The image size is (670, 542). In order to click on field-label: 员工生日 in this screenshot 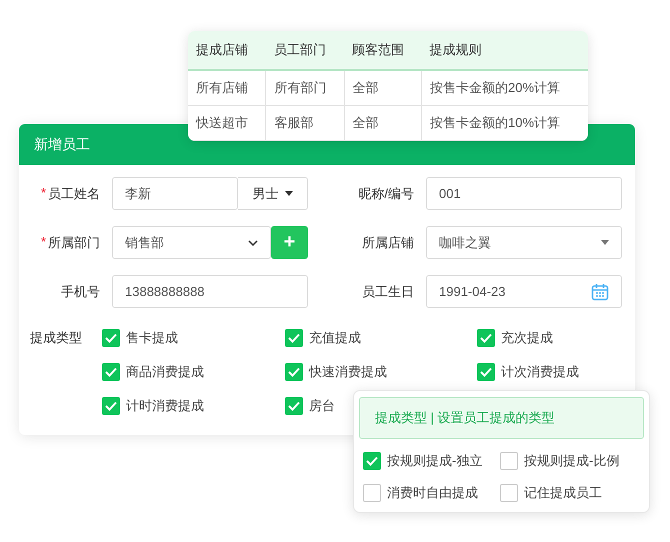, I will do `click(388, 291)`.